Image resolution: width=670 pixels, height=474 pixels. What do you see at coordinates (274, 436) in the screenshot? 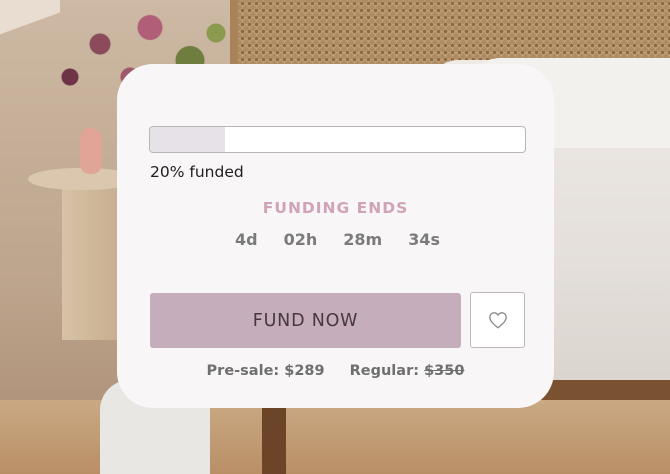
I see `bed-leg` at bounding box center [274, 436].